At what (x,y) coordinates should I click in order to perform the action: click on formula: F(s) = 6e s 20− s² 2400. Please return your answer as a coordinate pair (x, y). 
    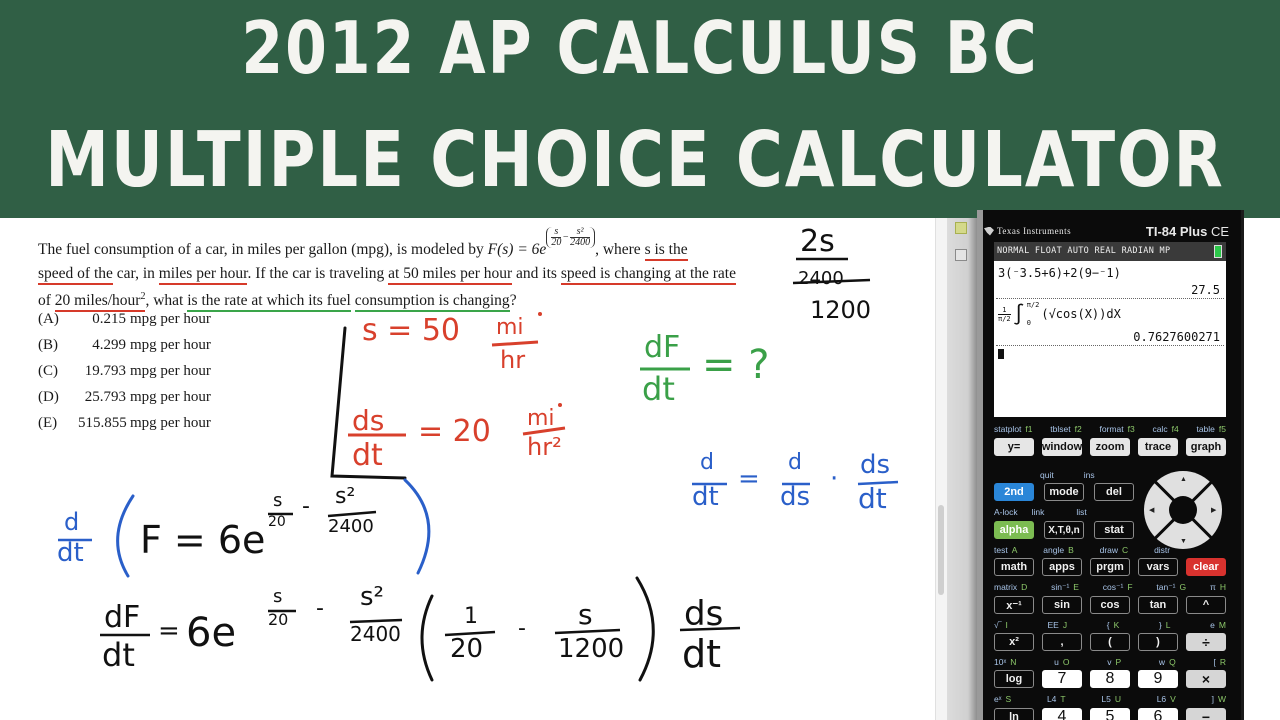
    Looking at the image, I should click on (542, 242).